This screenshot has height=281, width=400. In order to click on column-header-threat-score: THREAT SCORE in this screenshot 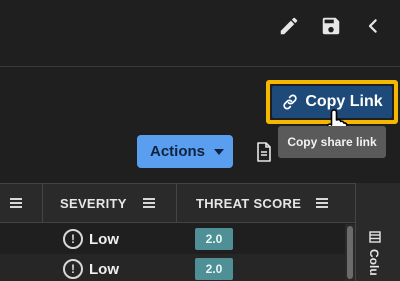, I will do `click(248, 203)`.